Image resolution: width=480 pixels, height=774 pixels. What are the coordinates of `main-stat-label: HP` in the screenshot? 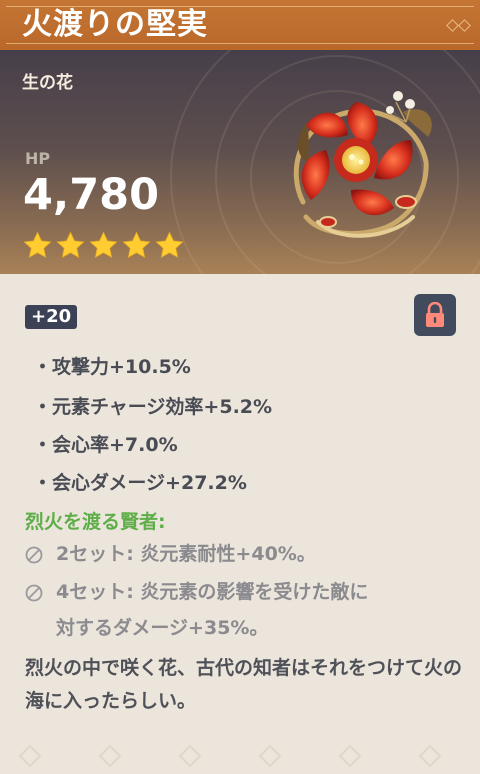 It's located at (38, 158).